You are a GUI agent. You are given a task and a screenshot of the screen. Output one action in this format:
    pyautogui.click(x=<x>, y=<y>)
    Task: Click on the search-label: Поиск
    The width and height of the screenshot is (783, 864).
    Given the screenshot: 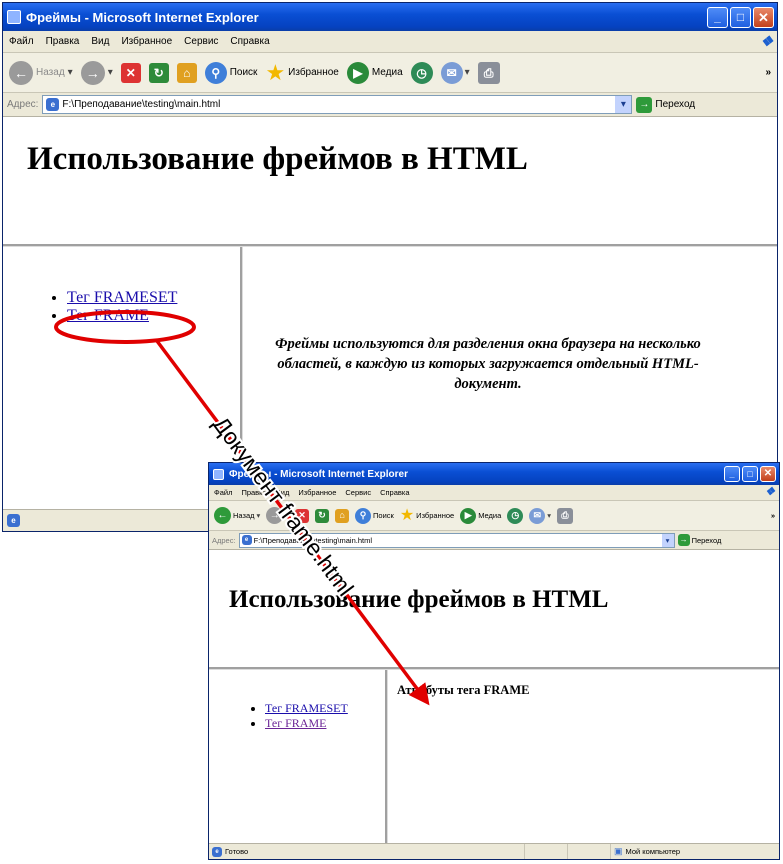 What is the action you would take?
    pyautogui.click(x=383, y=515)
    